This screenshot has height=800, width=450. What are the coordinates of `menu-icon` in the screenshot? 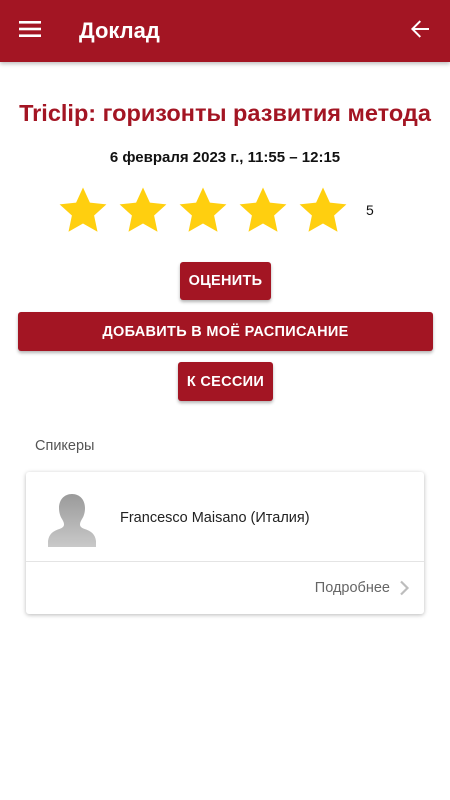 It's located at (30, 31).